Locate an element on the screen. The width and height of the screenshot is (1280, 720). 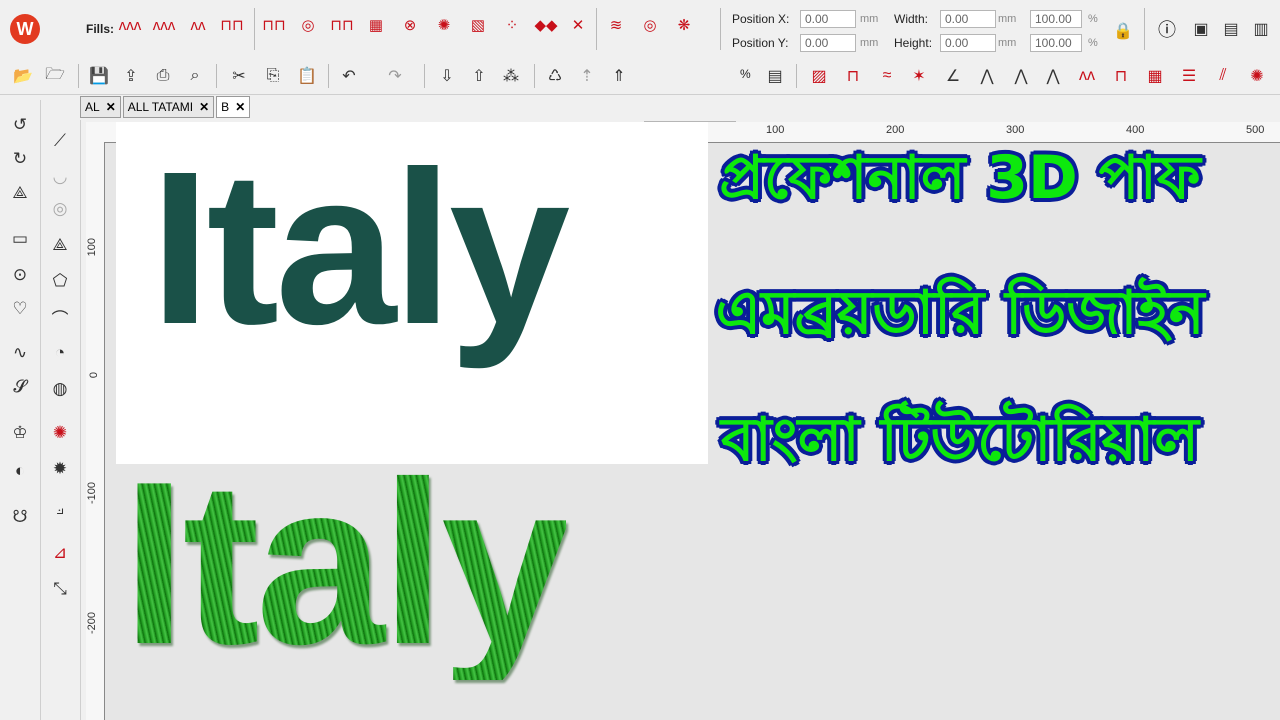
diamond-fill-icon: ◆◆ is located at coordinates (546, 25).